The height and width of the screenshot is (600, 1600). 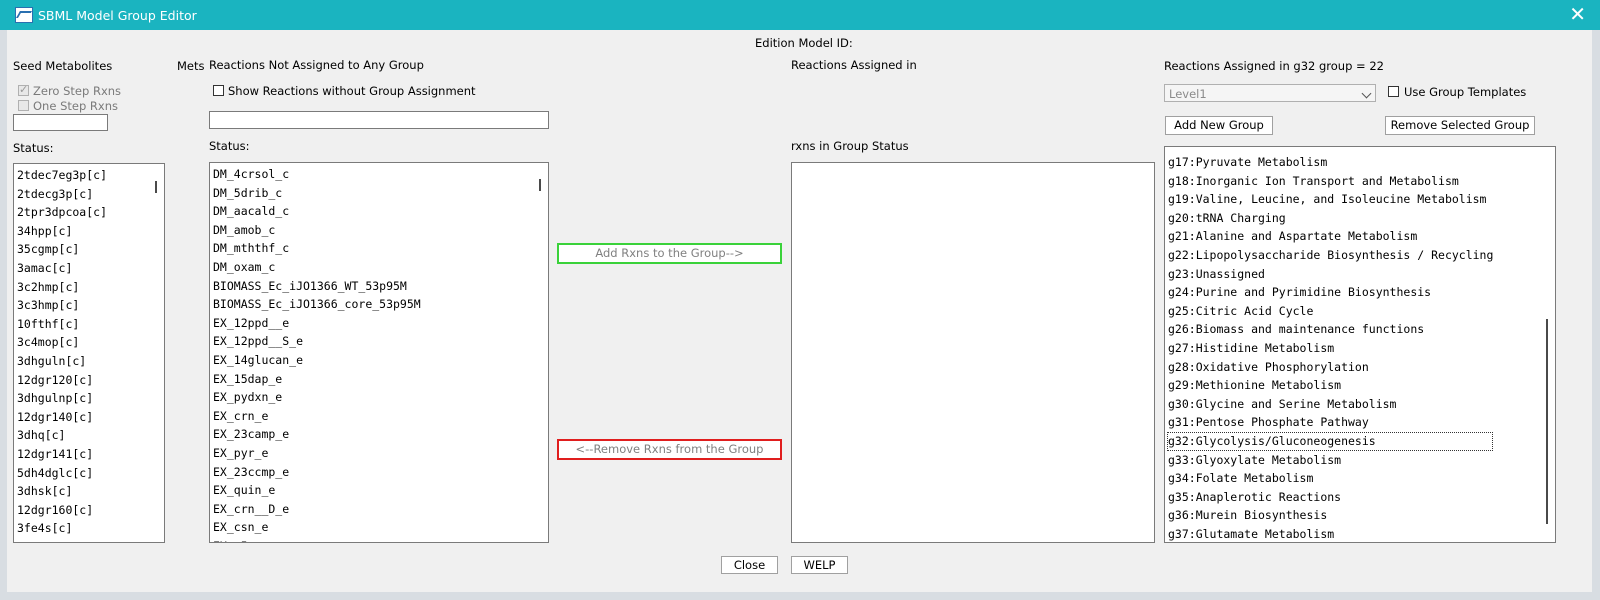 What do you see at coordinates (1330, 218) in the screenshot?
I see `group-list-item: g20:tRNA Charging` at bounding box center [1330, 218].